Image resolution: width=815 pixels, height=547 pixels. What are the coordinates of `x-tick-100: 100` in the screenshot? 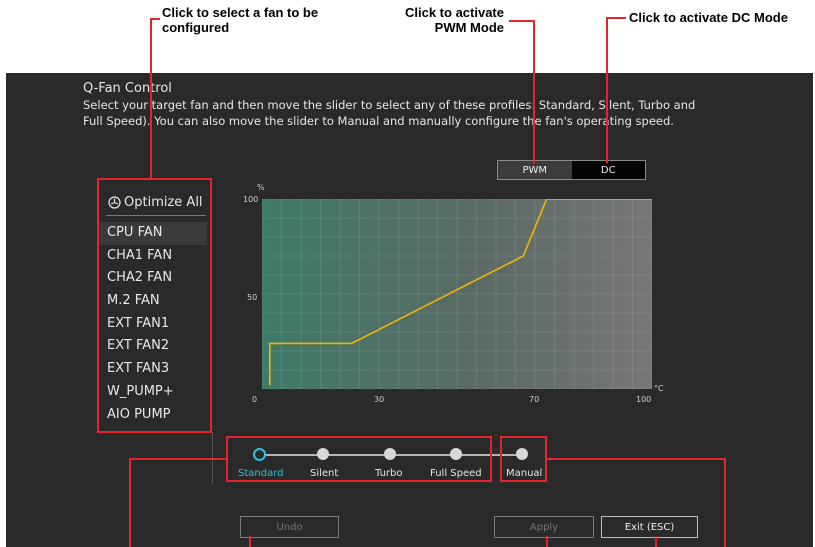 It's located at (644, 399).